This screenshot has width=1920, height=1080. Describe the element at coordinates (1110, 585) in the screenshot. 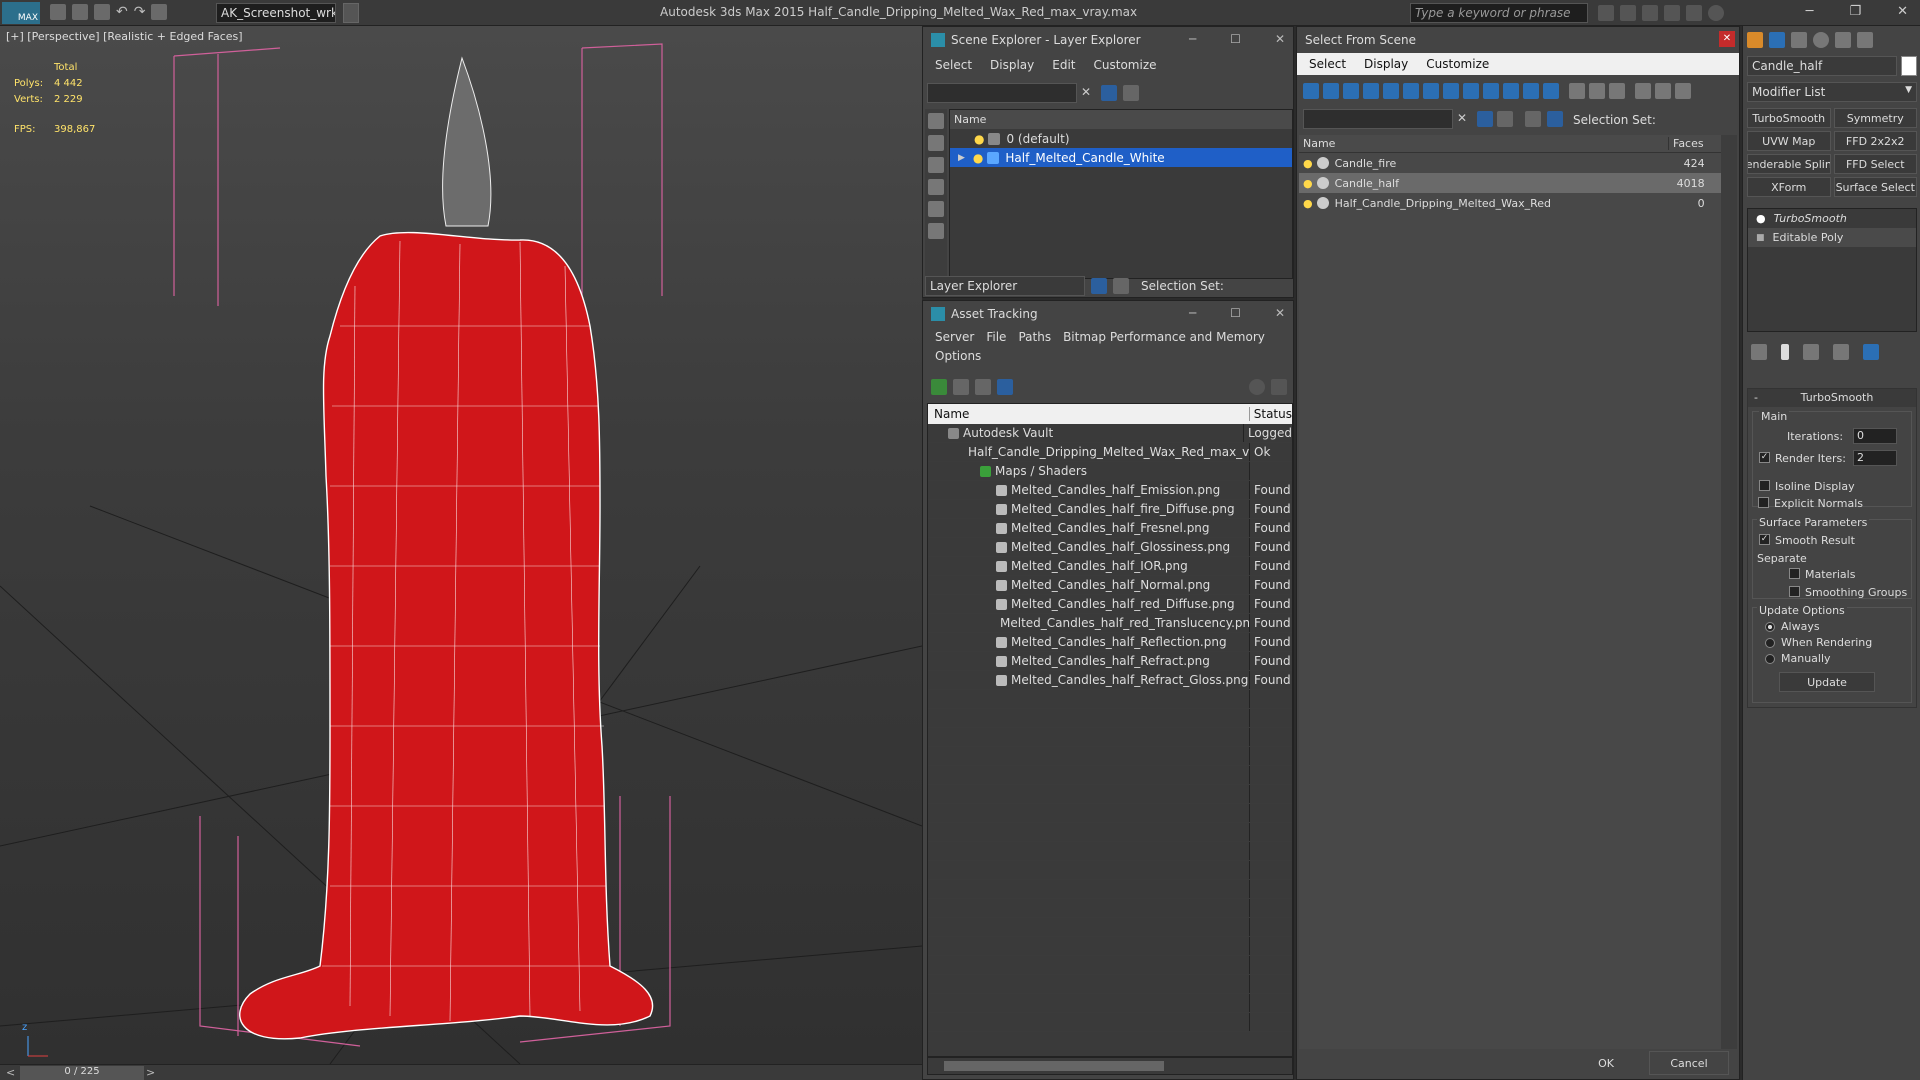

I see `asset-row: Melted_Candles_half_Normal.png Found` at that location.